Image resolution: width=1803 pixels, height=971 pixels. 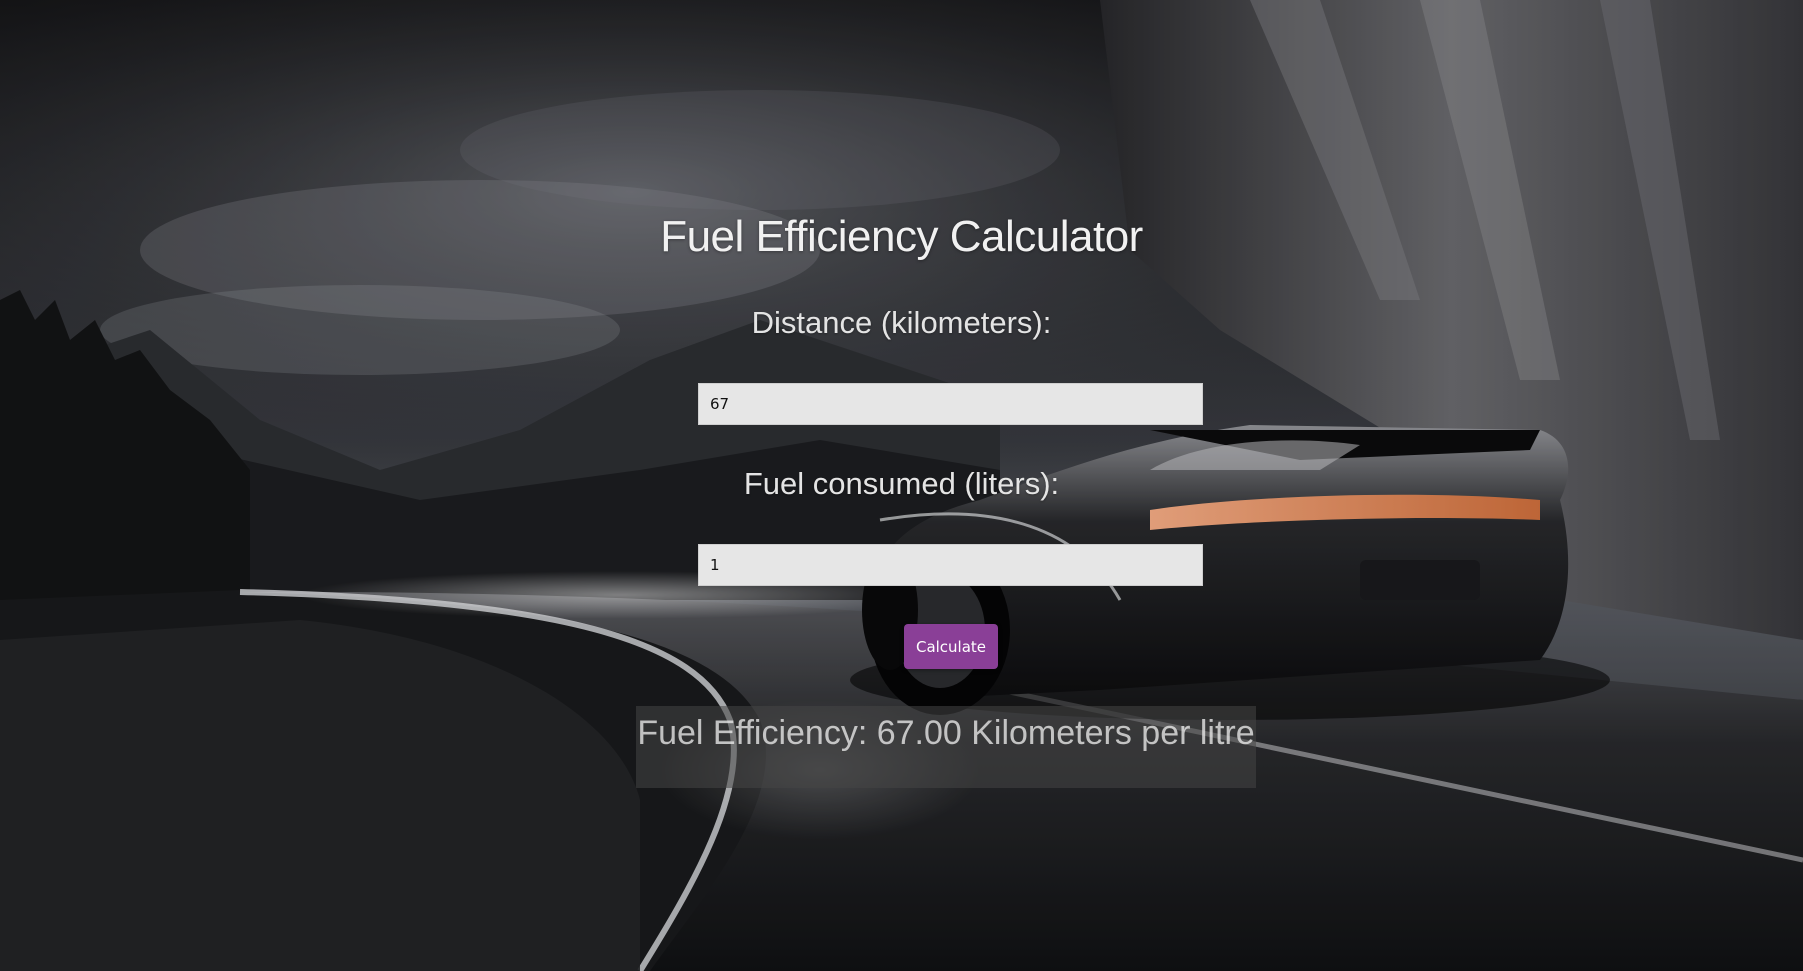 What do you see at coordinates (950, 404) in the screenshot?
I see `distance-input` at bounding box center [950, 404].